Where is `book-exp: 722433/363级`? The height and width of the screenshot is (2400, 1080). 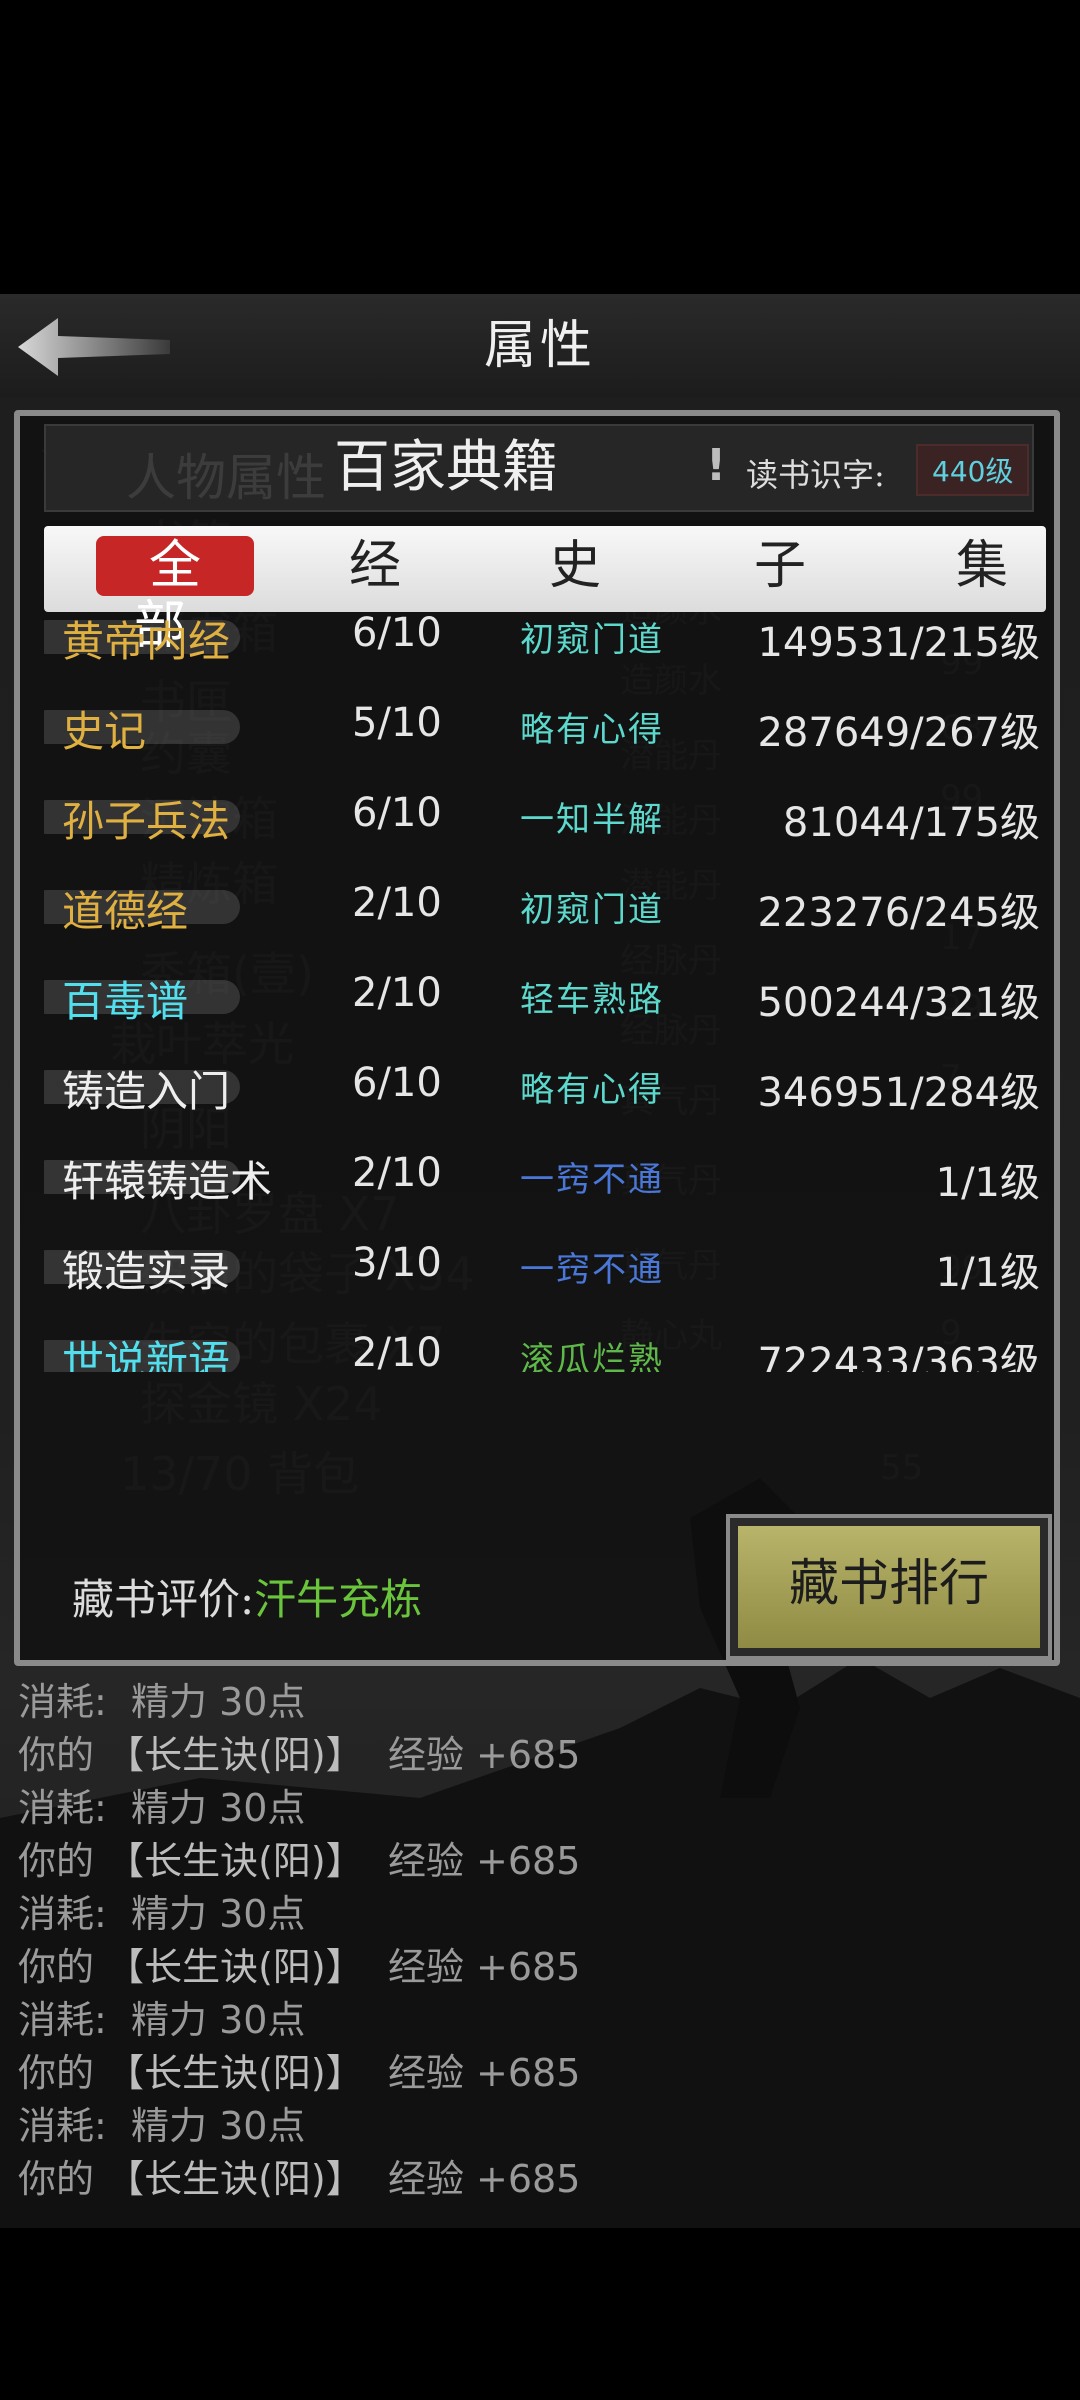 book-exp: 722433/363级 is located at coordinates (898, 1356).